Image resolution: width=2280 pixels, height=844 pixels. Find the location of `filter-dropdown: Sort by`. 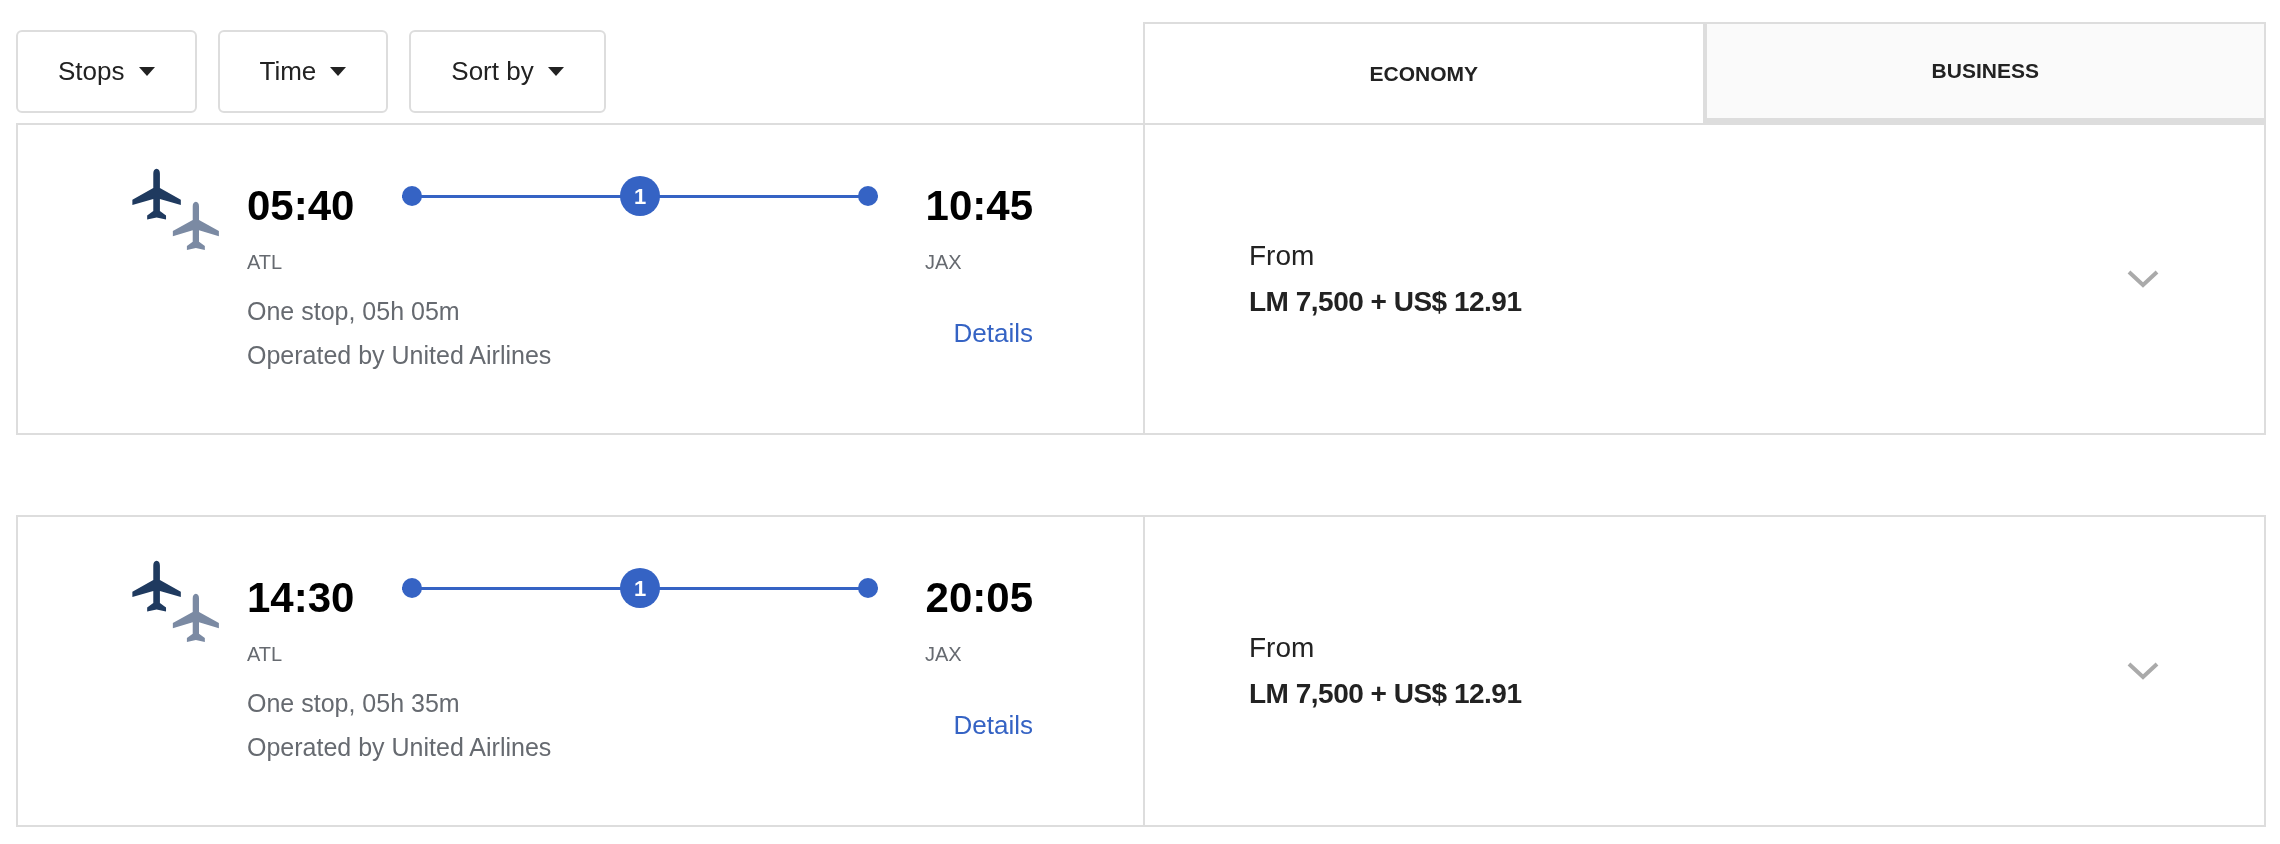

filter-dropdown: Sort by is located at coordinates (507, 71).